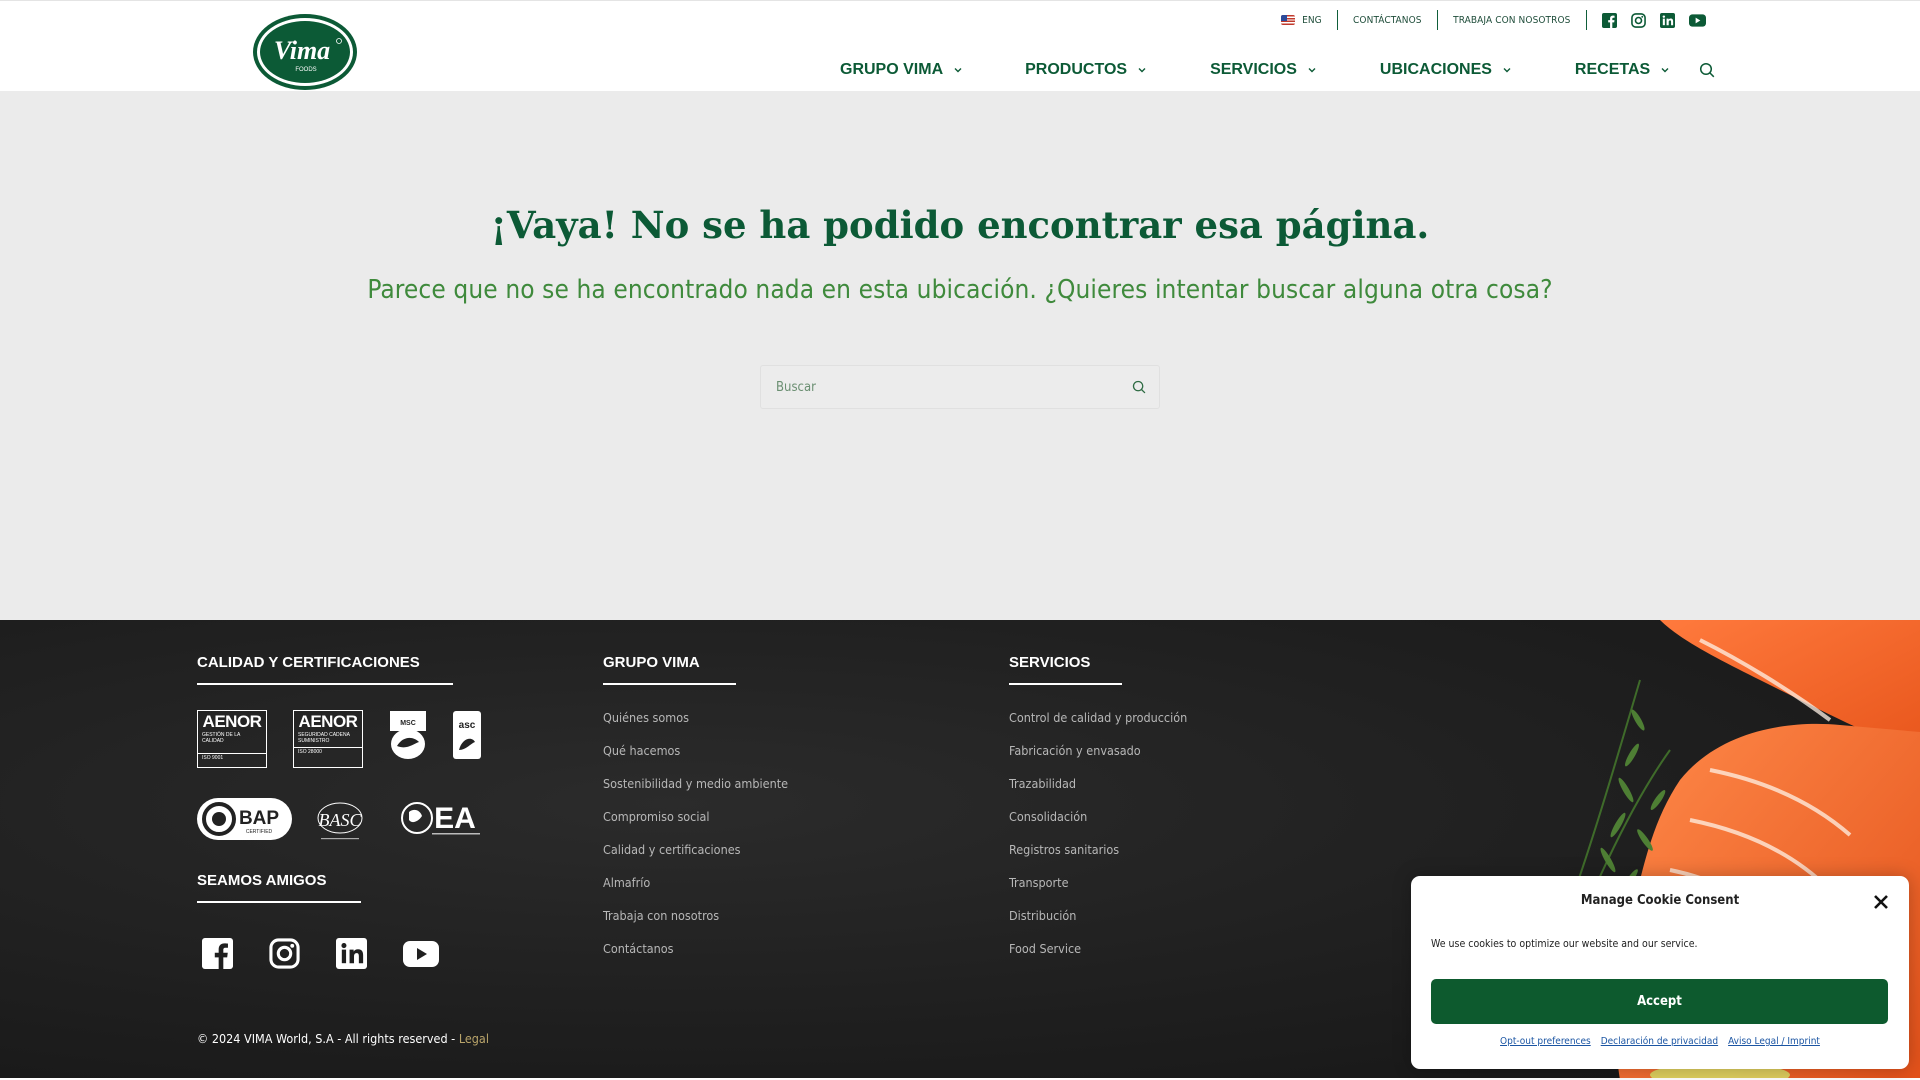 This screenshot has width=1920, height=1080. What do you see at coordinates (1098, 793) in the screenshot?
I see `footer-link: Trazabilidad` at bounding box center [1098, 793].